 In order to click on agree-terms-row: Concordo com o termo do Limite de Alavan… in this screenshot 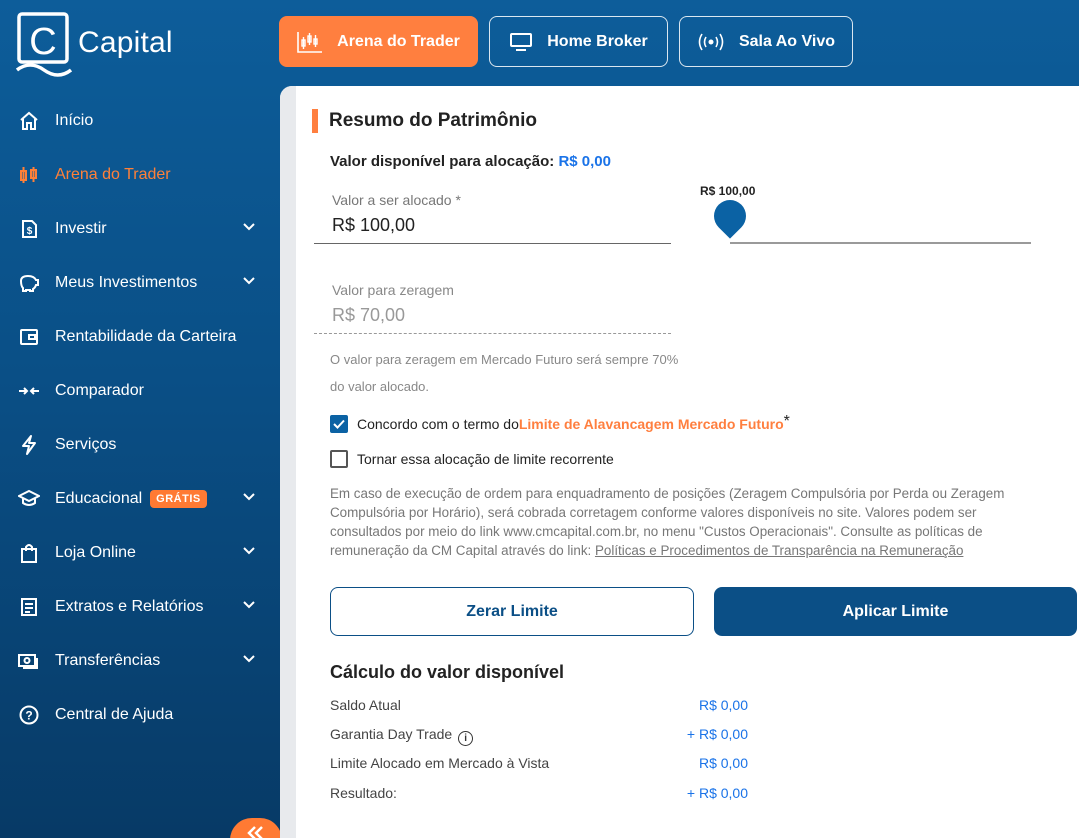, I will do `click(560, 423)`.